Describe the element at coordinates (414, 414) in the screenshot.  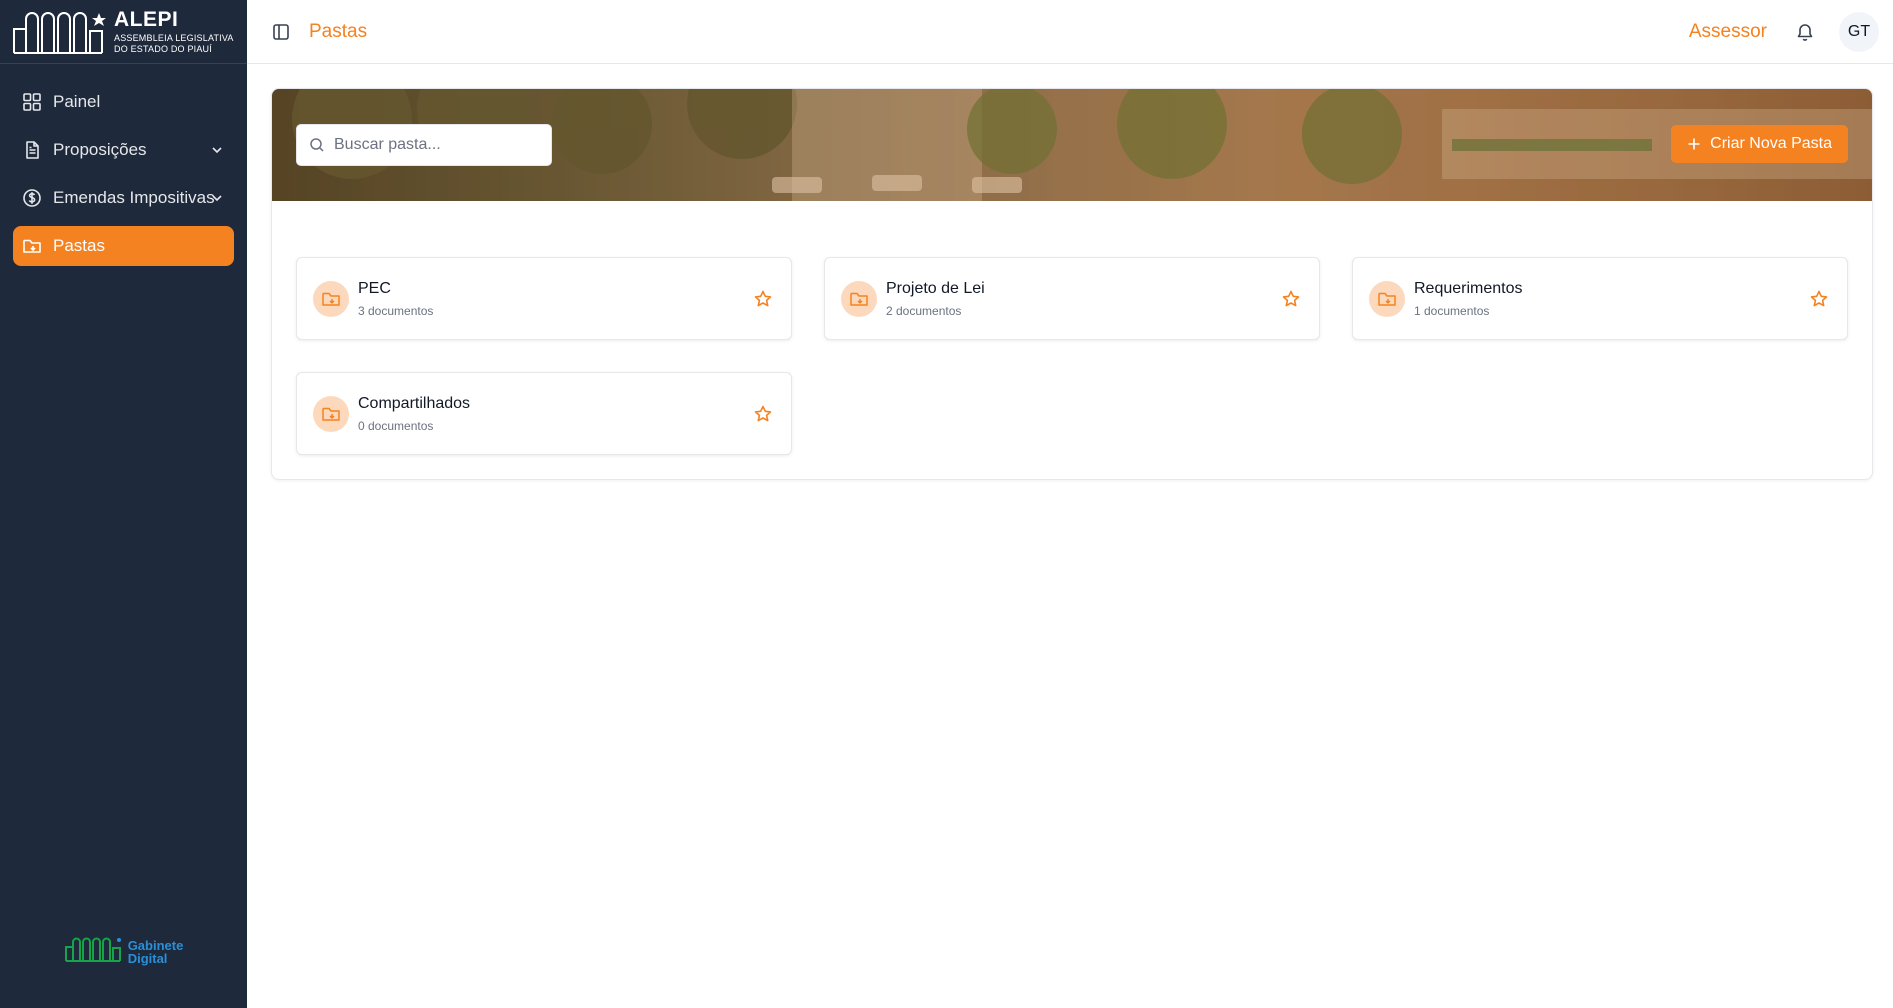
I see `folder-info: Compartilhados 0 documentos` at that location.